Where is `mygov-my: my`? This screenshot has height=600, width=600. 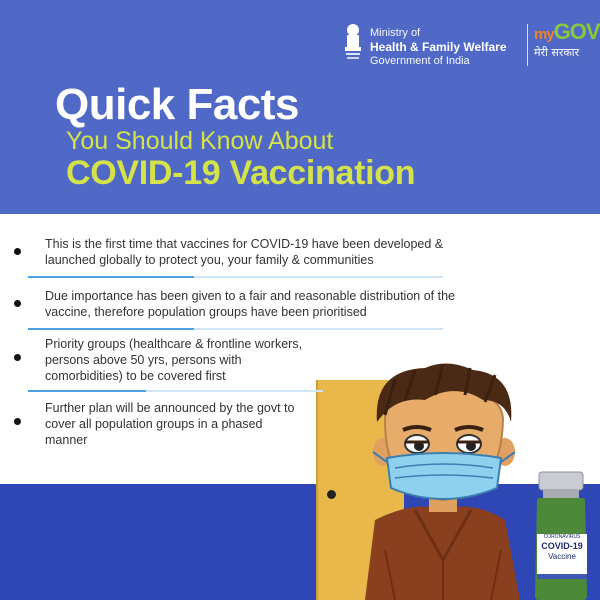
mygov-my: my is located at coordinates (544, 34).